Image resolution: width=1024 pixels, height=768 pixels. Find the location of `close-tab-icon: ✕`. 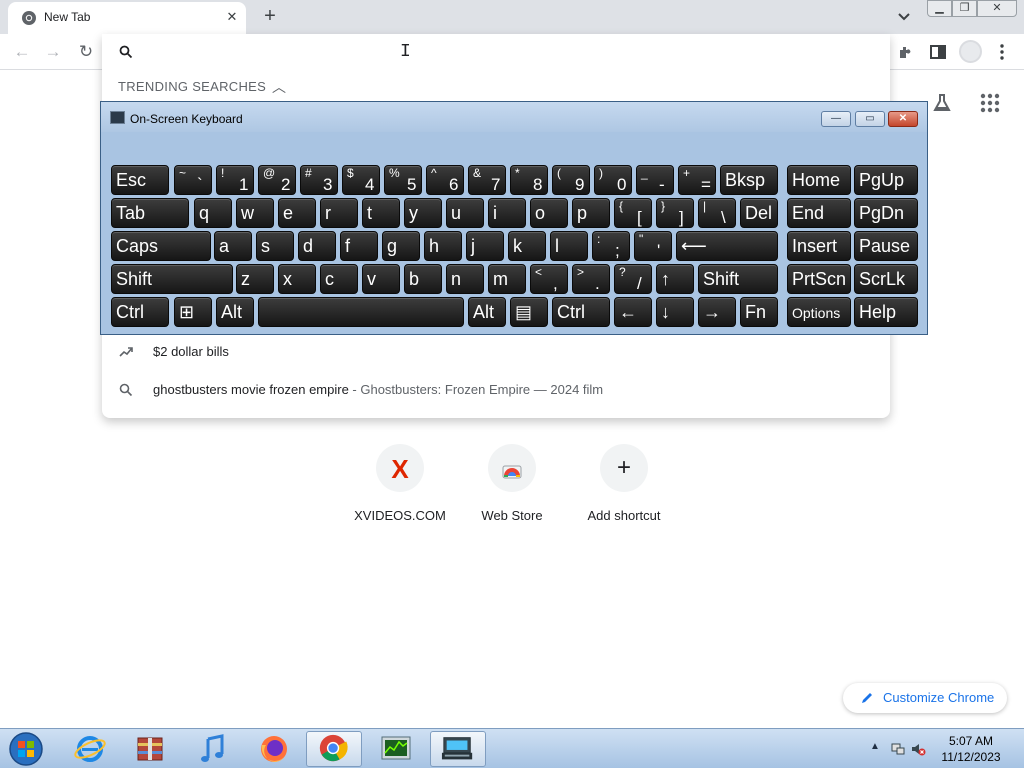

close-tab-icon: ✕ is located at coordinates (232, 17).